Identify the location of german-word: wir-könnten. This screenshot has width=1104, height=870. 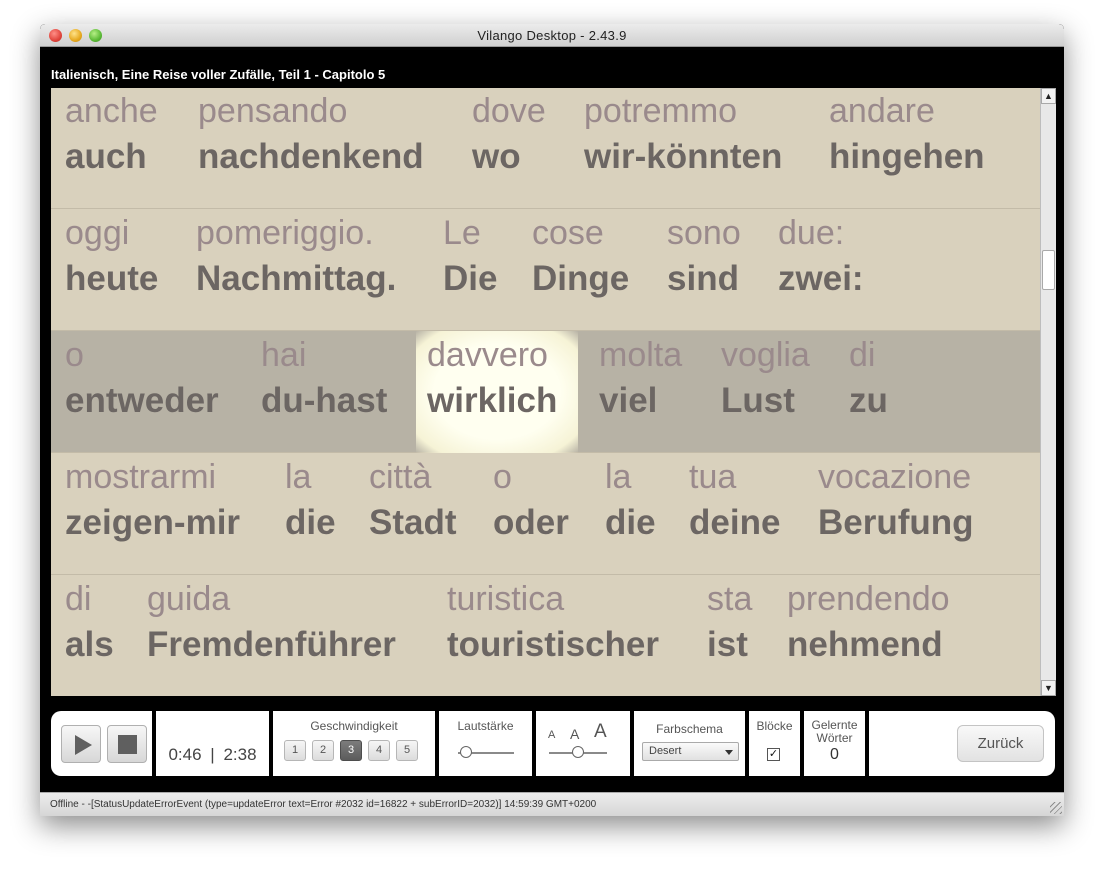
(683, 156).